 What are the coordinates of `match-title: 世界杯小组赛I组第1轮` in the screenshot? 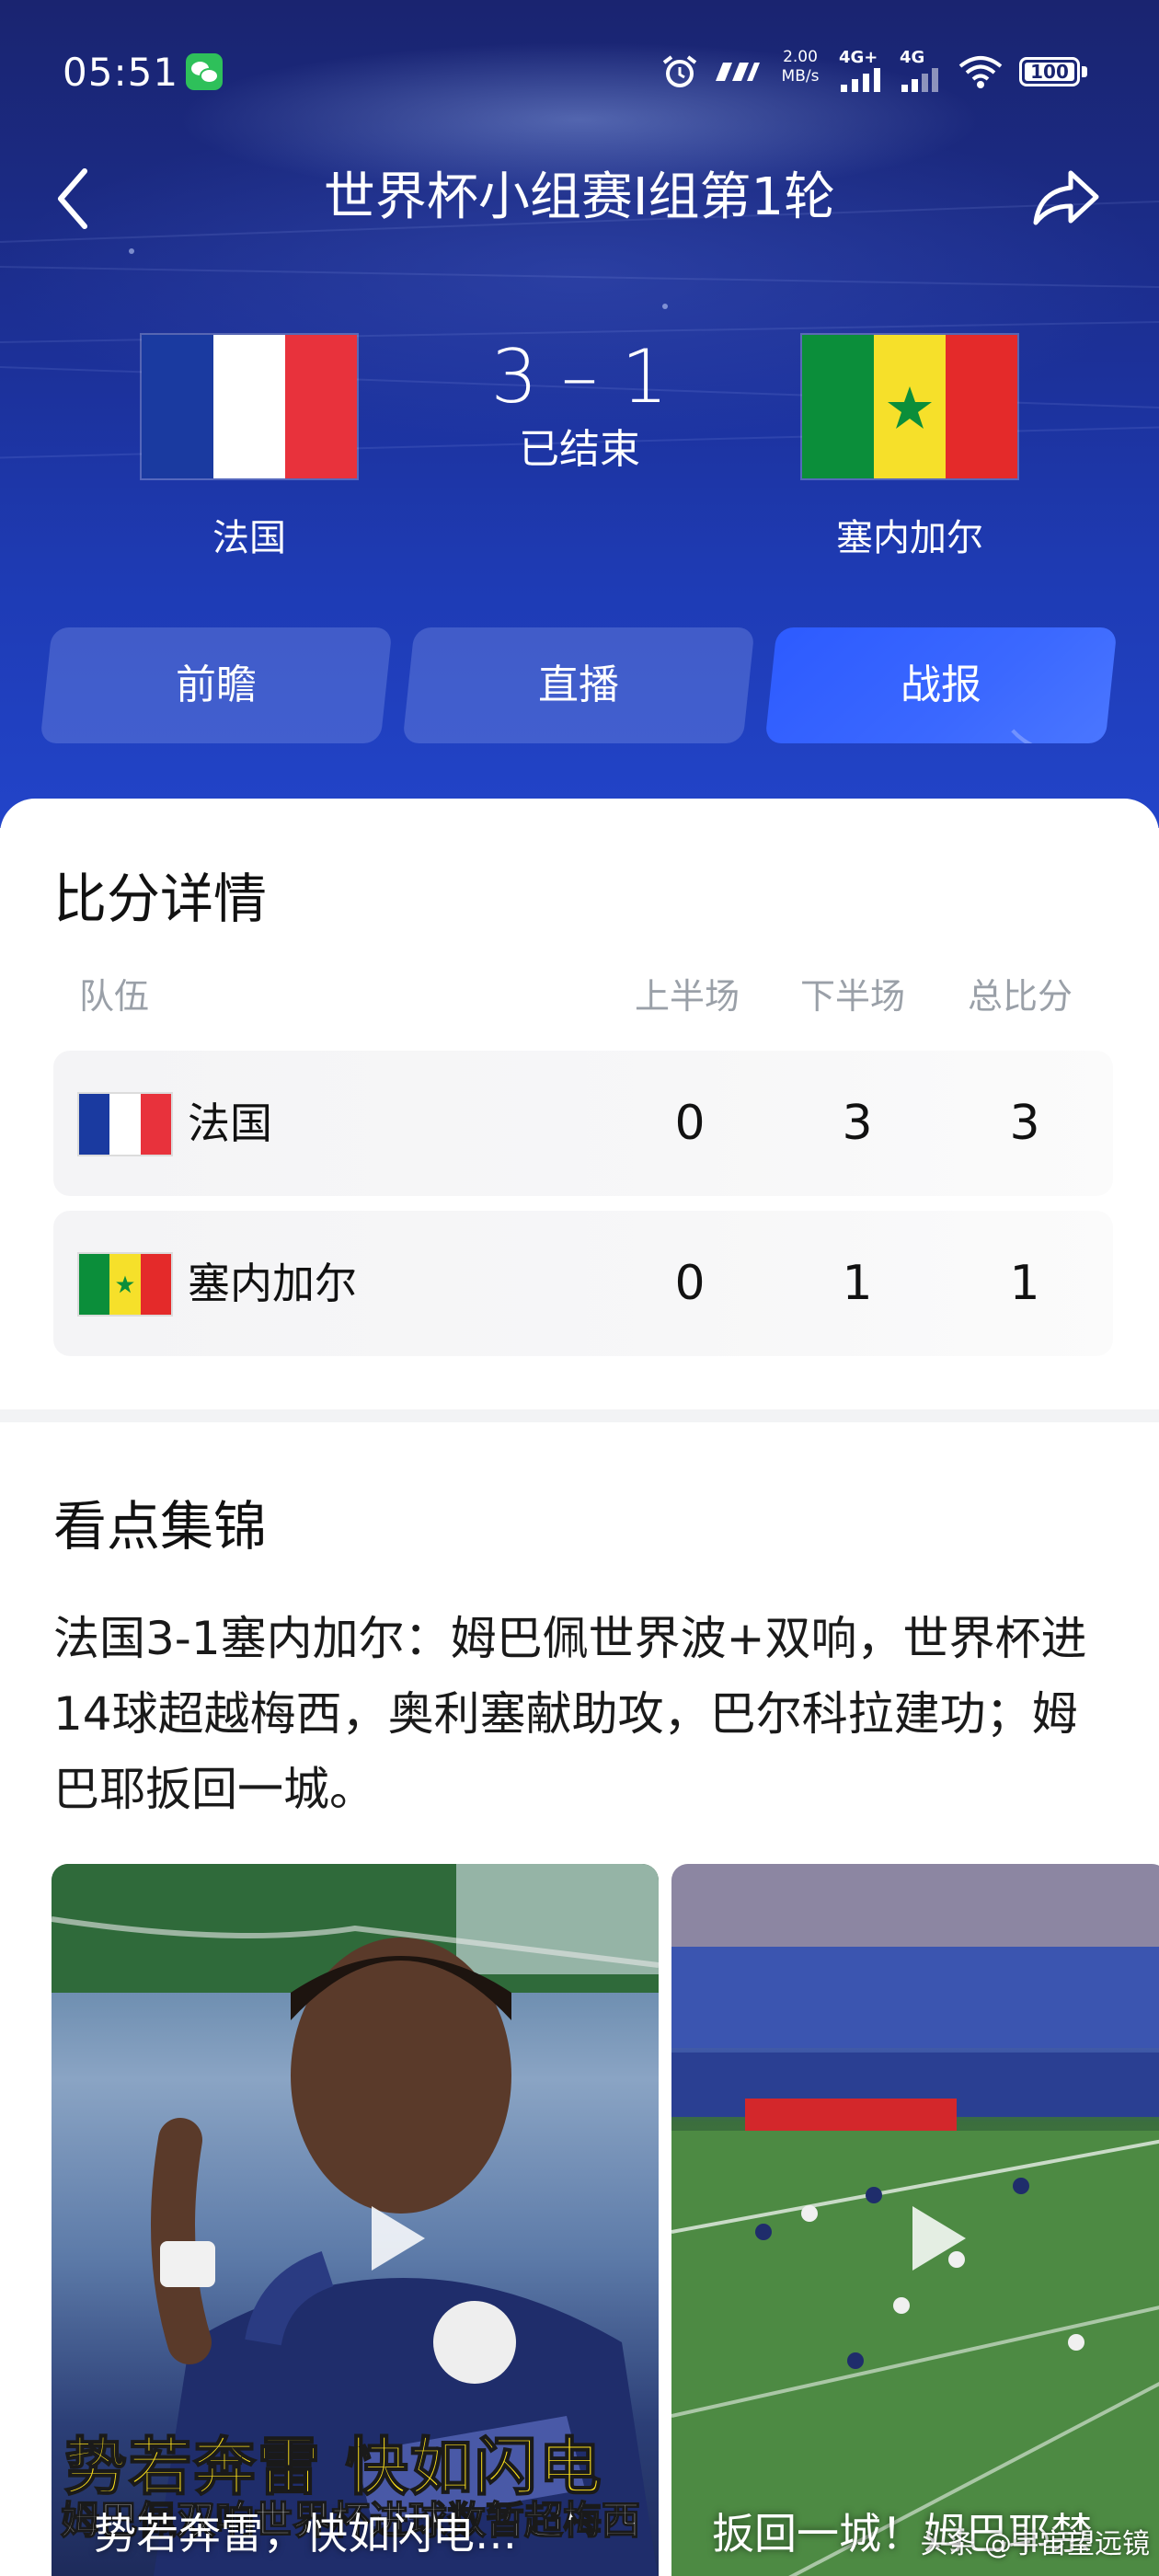 It's located at (579, 197).